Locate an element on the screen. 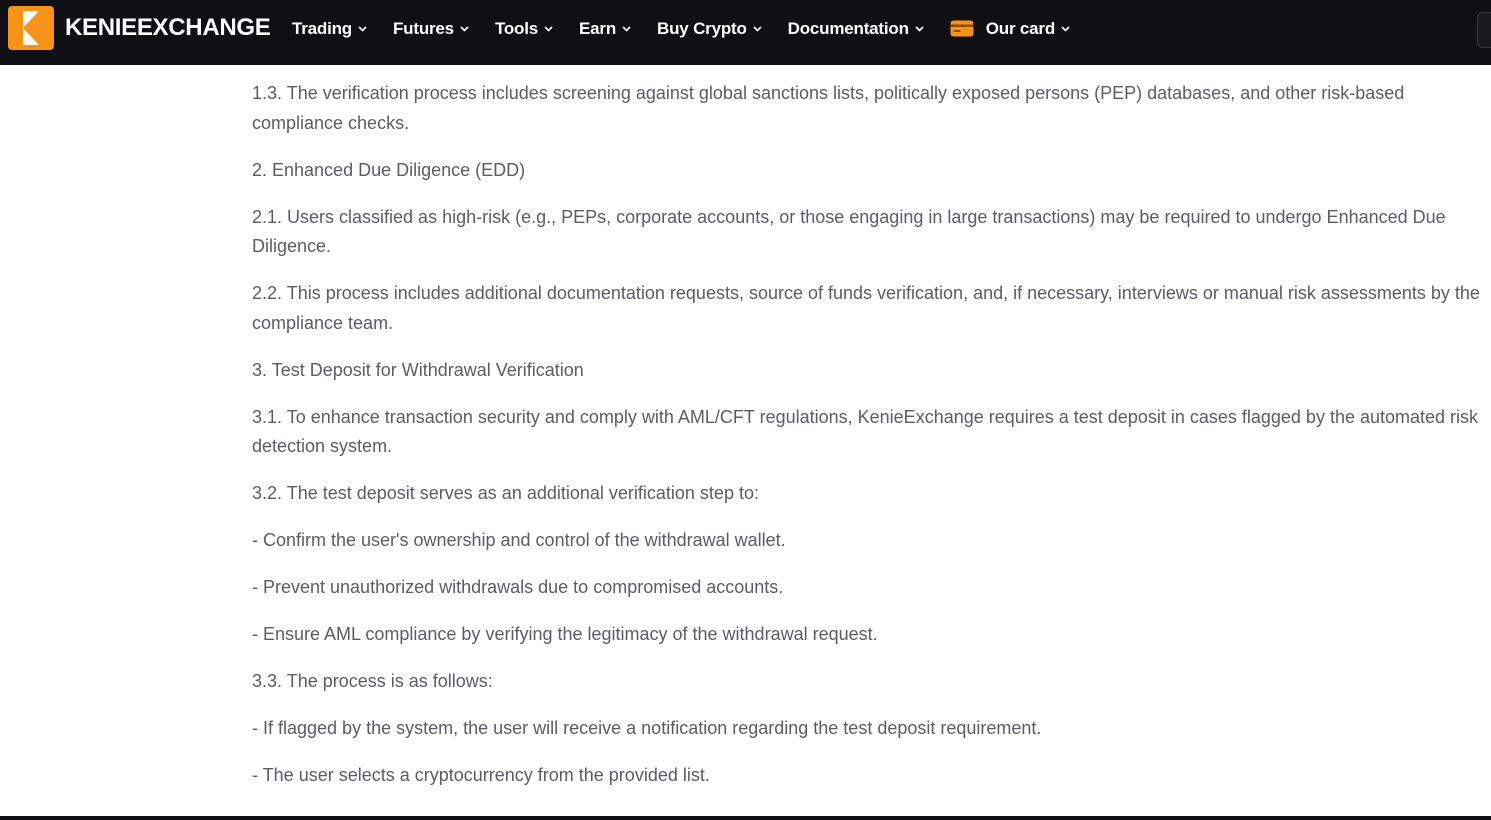  nav-tools-label: Tools is located at coordinates (516, 28).